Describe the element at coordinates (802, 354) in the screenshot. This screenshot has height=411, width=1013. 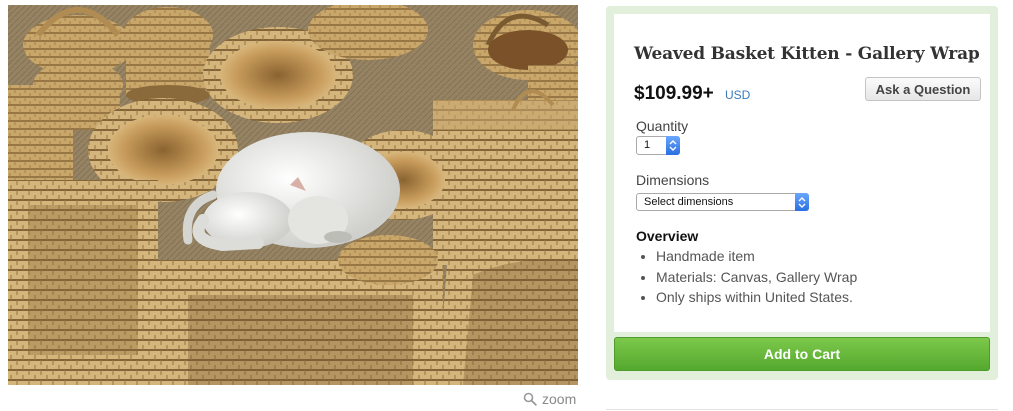
I see `add-to-cart-button: Add to Cart` at that location.